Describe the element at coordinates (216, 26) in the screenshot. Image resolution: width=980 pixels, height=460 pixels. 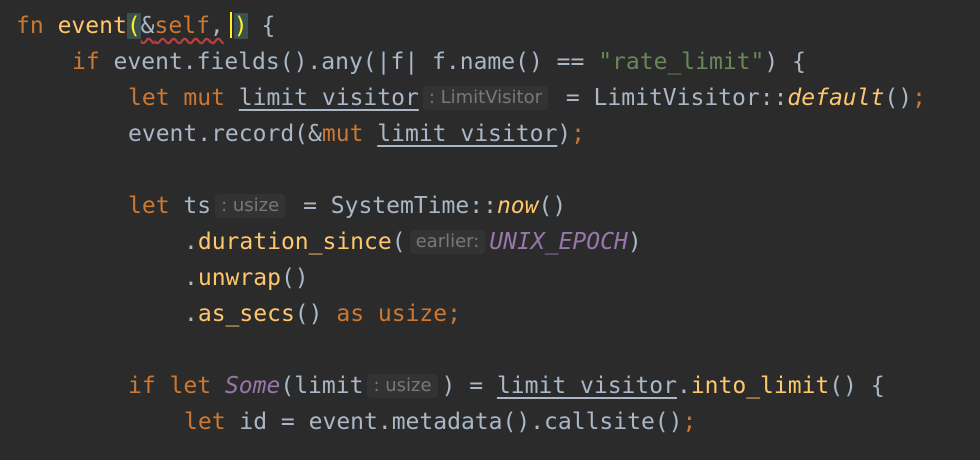
I see `comma: ,` at that location.